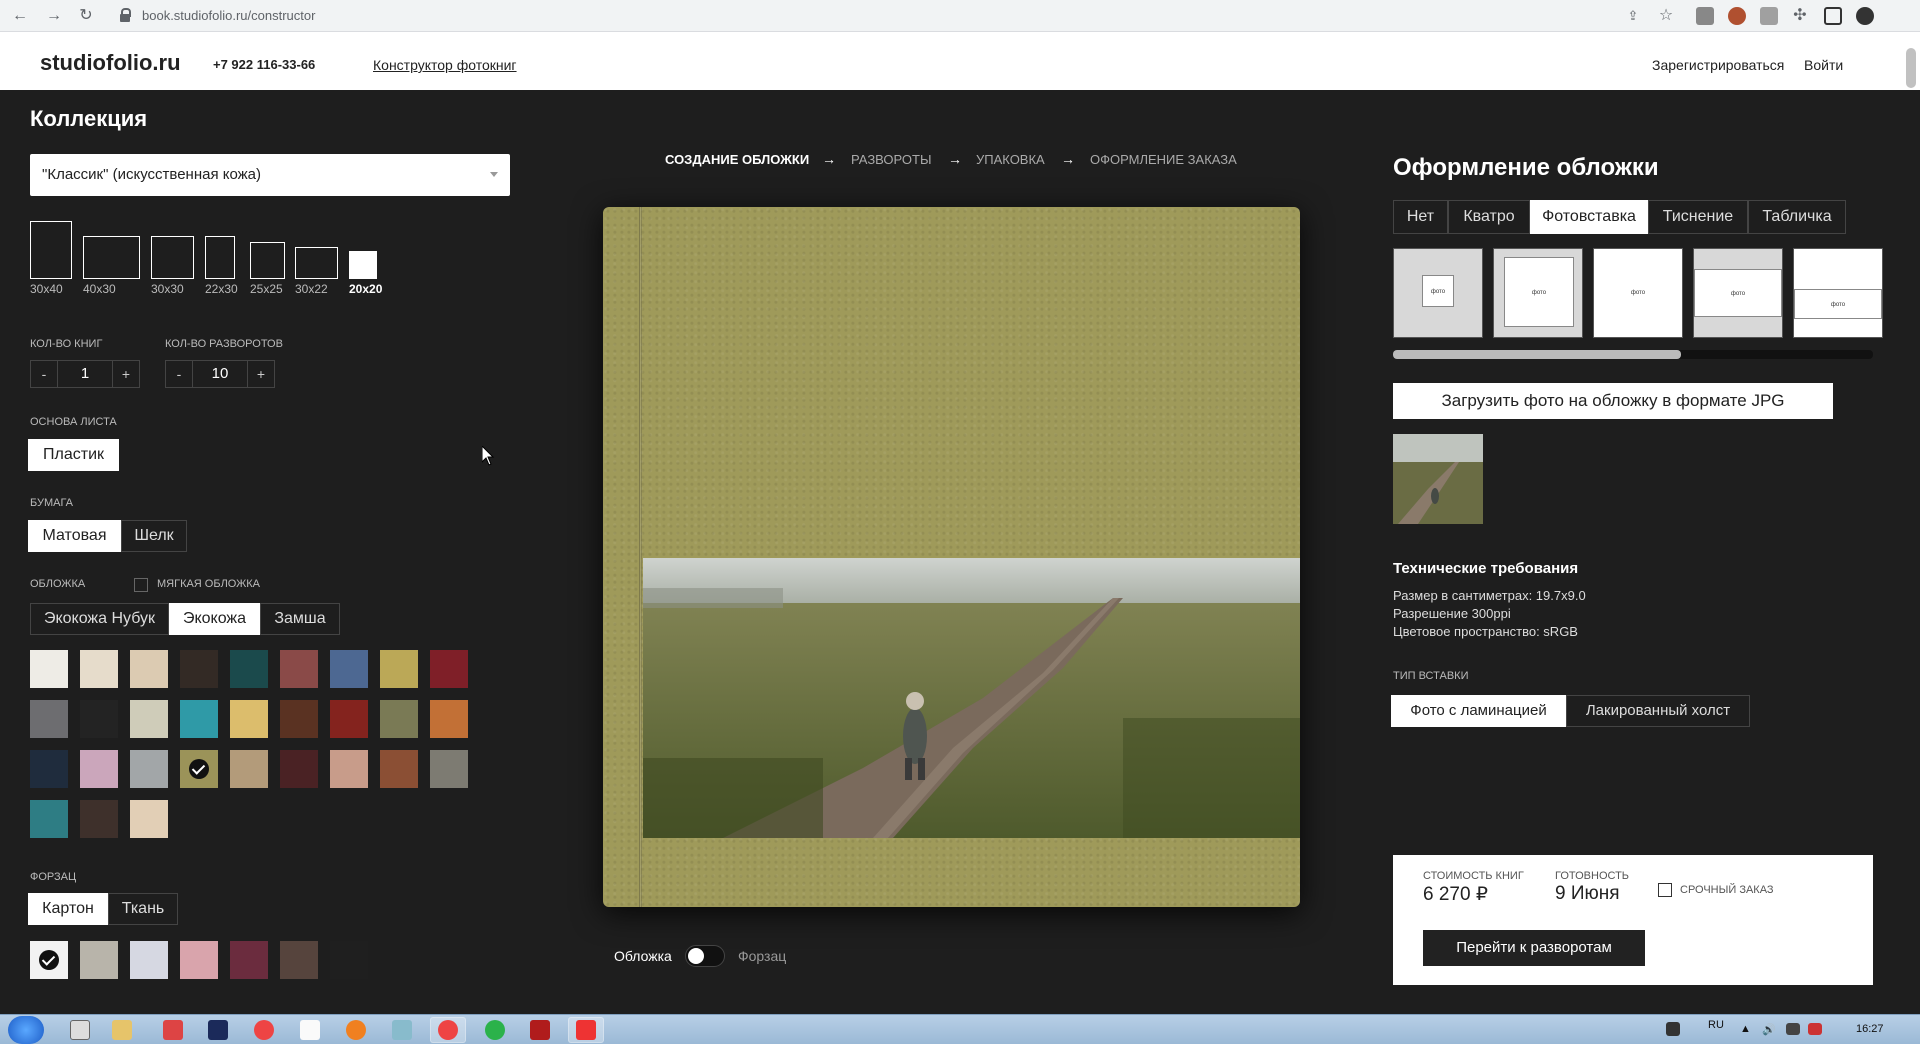 This screenshot has height=1044, width=1920. I want to click on tab-embossing: Тиснение, so click(1698, 217).